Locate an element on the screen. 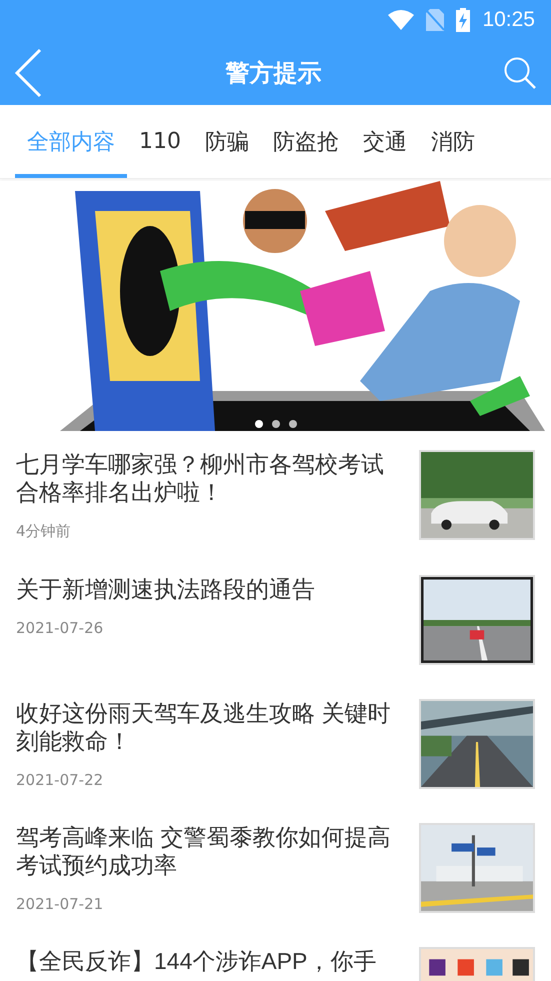 Image resolution: width=551 pixels, height=981 pixels. article-time: 2021-07-21 is located at coordinates (60, 904).